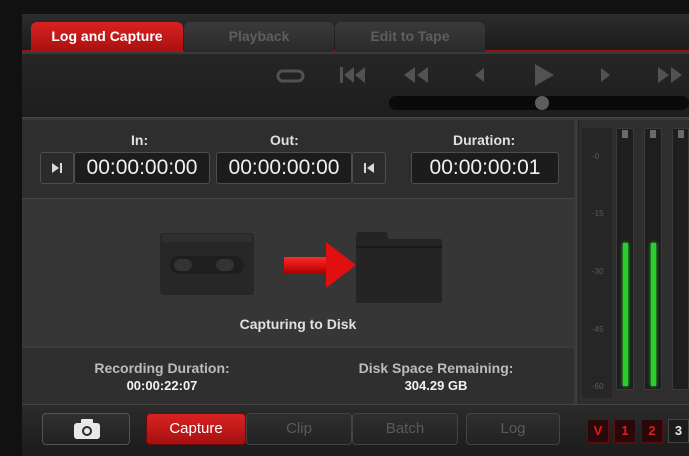 This screenshot has width=689, height=456. Describe the element at coordinates (410, 37) in the screenshot. I see `tab-edit-to-tape: Edit to Tape` at that location.